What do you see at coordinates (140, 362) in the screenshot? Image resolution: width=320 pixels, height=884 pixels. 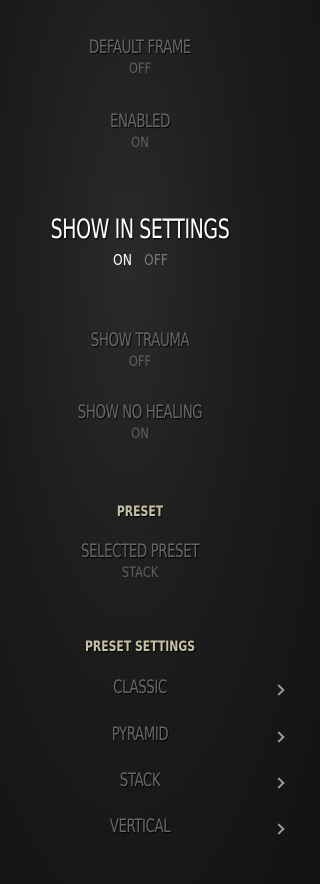 I see `show-trauma-value: OFF` at bounding box center [140, 362].